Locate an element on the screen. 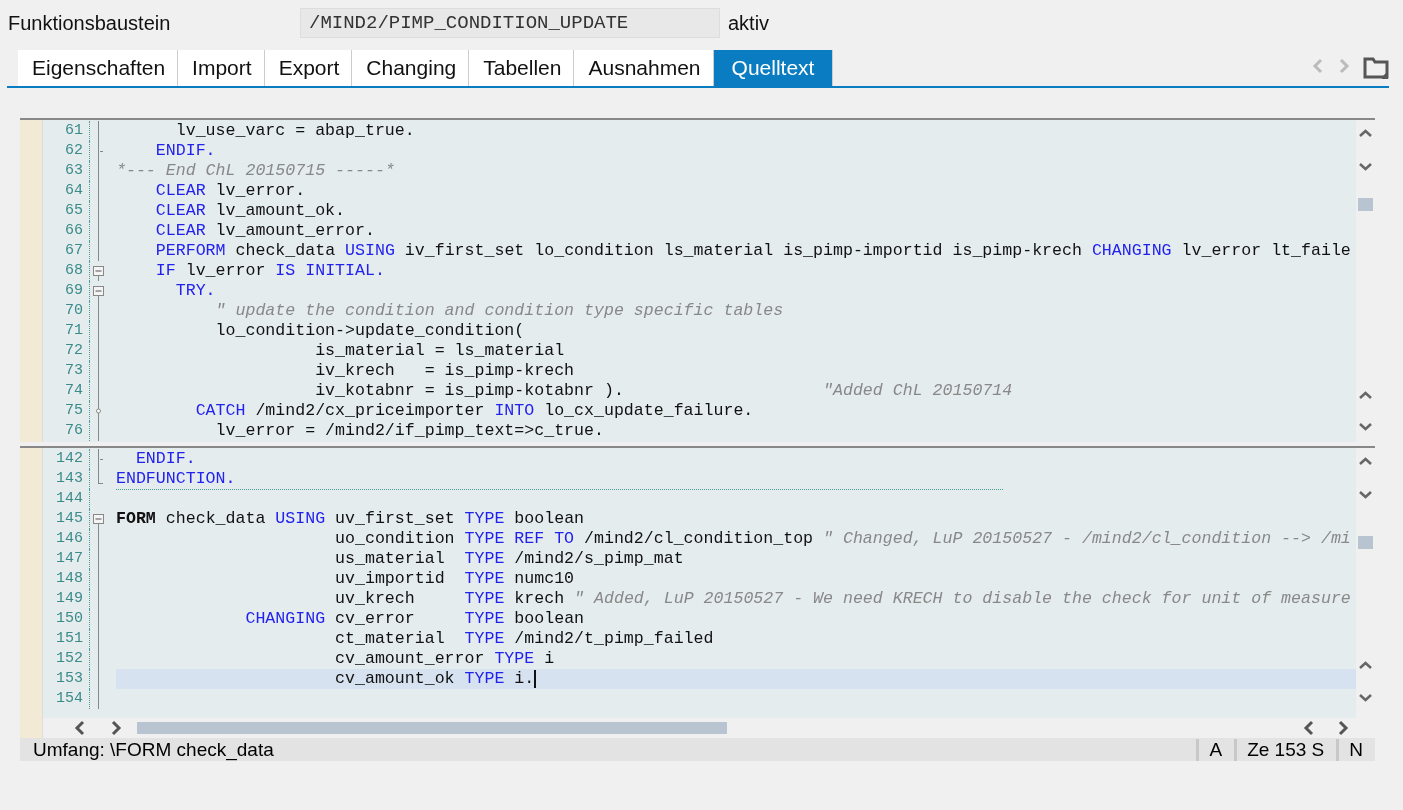 The width and height of the screenshot is (1403, 810). line-number: 75 is located at coordinates (66, 411).